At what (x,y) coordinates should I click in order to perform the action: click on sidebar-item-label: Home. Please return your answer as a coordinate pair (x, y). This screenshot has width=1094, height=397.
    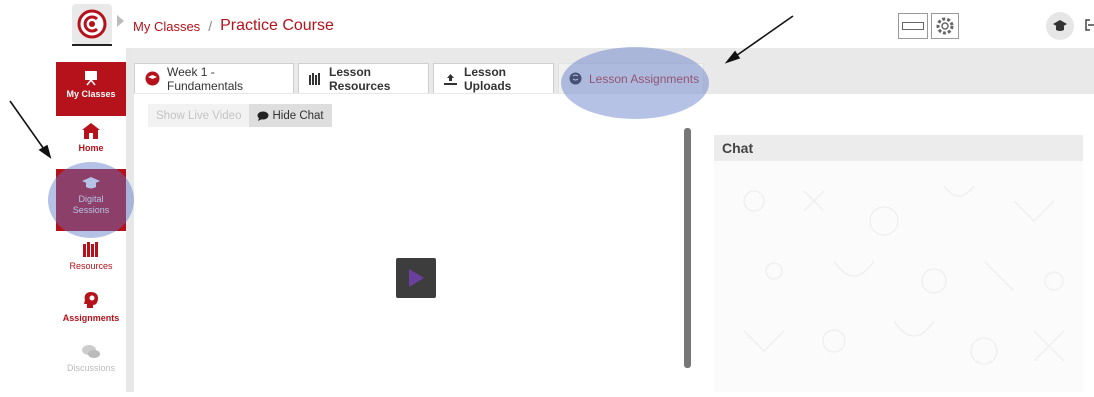
    Looking at the image, I should click on (91, 148).